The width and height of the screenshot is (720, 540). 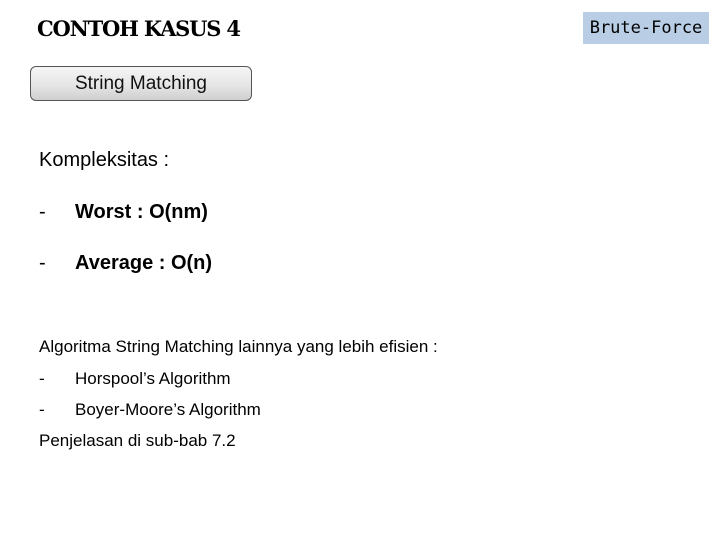 I want to click on complexity-average: Average : O(n), so click(x=144, y=263).